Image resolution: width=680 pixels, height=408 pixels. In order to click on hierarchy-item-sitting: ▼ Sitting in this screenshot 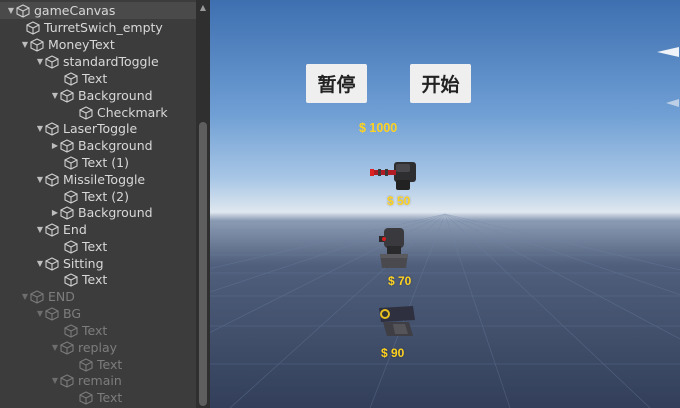, I will do `click(98, 263)`.